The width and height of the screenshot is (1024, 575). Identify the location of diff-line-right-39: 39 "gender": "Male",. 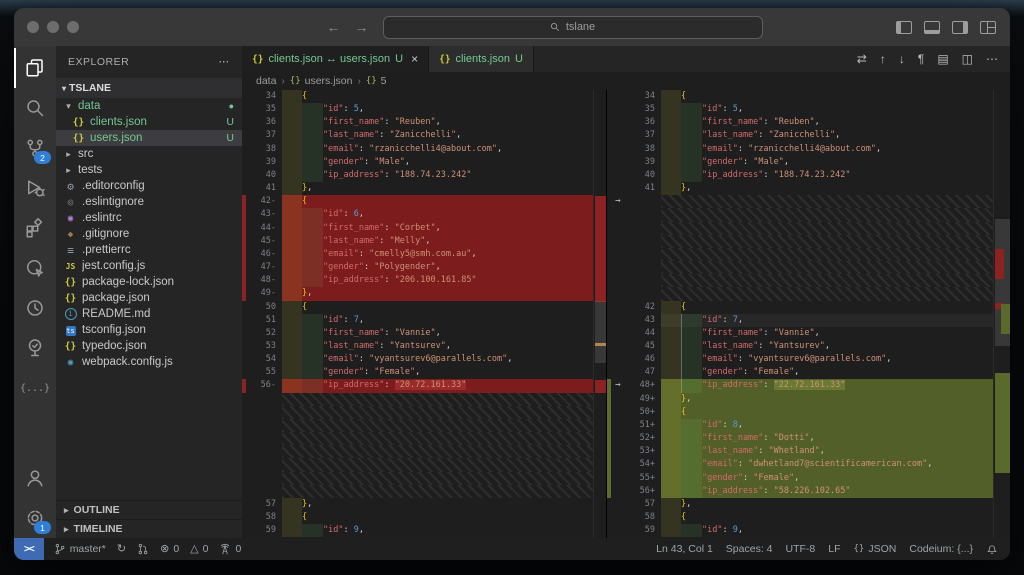
(800, 162).